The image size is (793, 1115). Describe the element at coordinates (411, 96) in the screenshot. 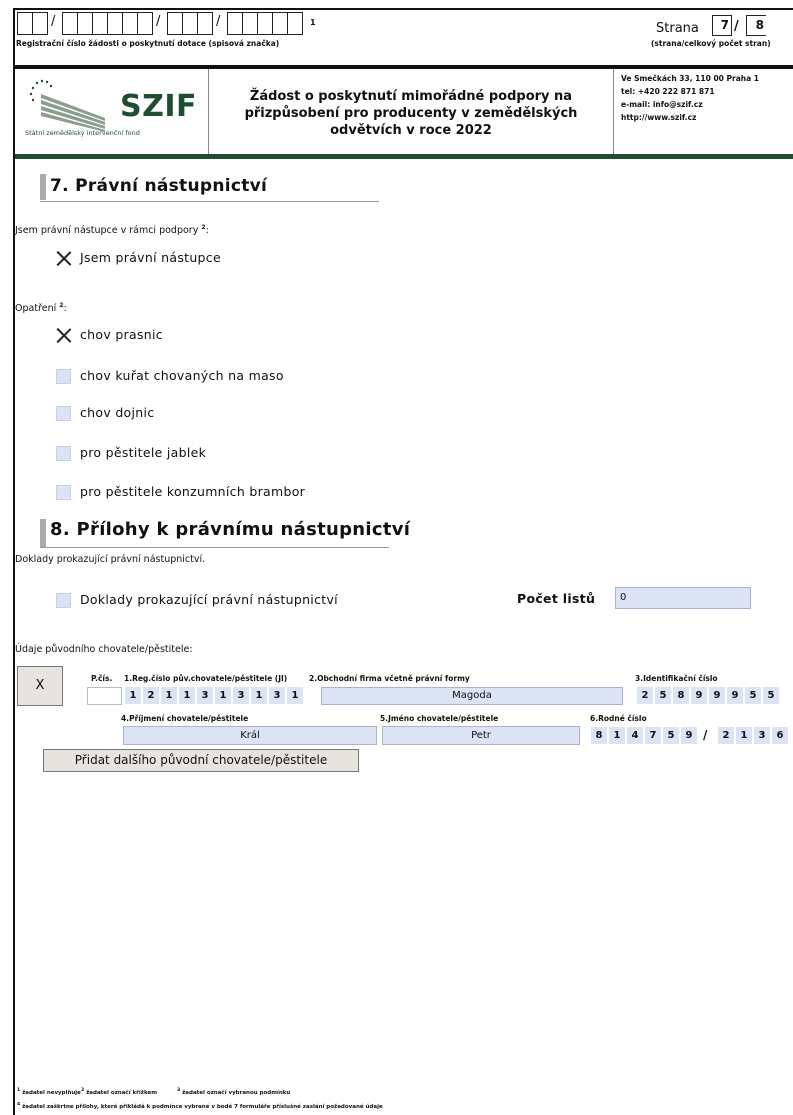

I see `form-title-line: Žádost o poskytnutí mimořádné podpory na` at that location.